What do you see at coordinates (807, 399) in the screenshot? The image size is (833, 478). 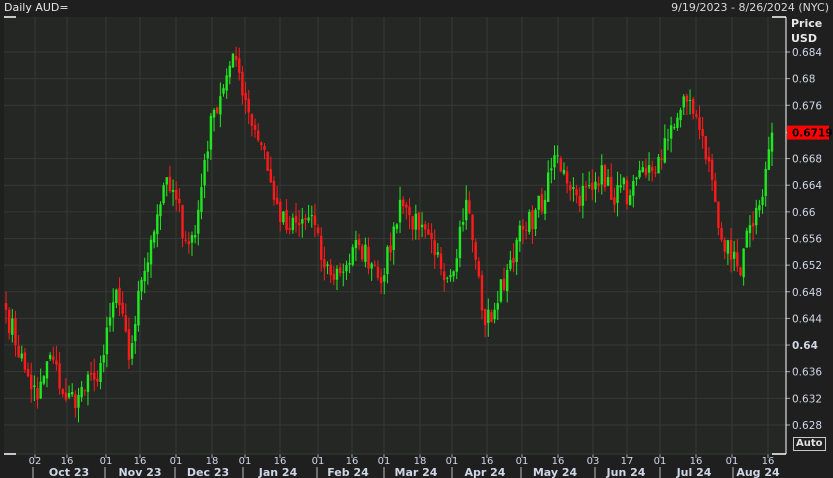 I see `y-tick-label: 0.632` at bounding box center [807, 399].